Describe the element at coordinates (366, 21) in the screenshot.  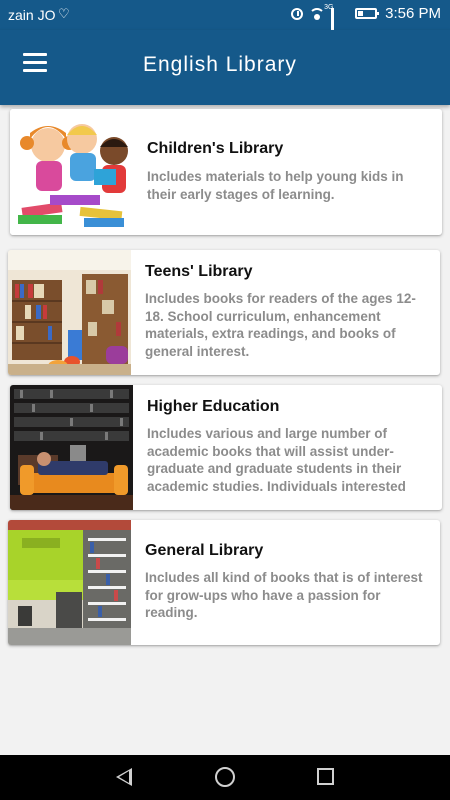
I see `status-icons: 3G 3:56 PM` at that location.